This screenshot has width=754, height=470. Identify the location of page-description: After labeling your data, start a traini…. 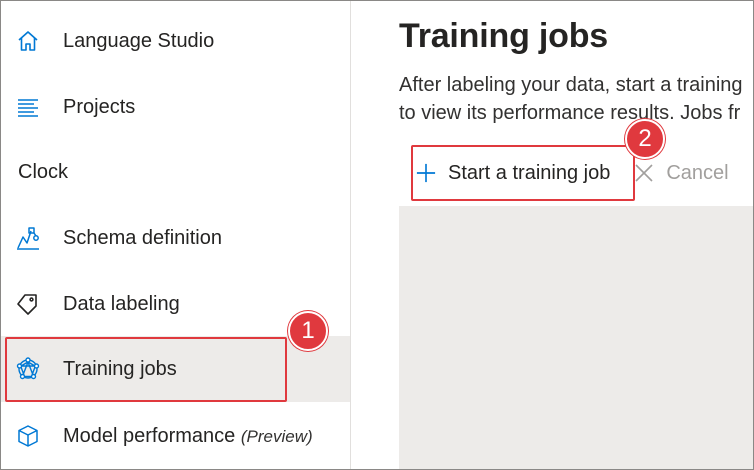
(571, 99).